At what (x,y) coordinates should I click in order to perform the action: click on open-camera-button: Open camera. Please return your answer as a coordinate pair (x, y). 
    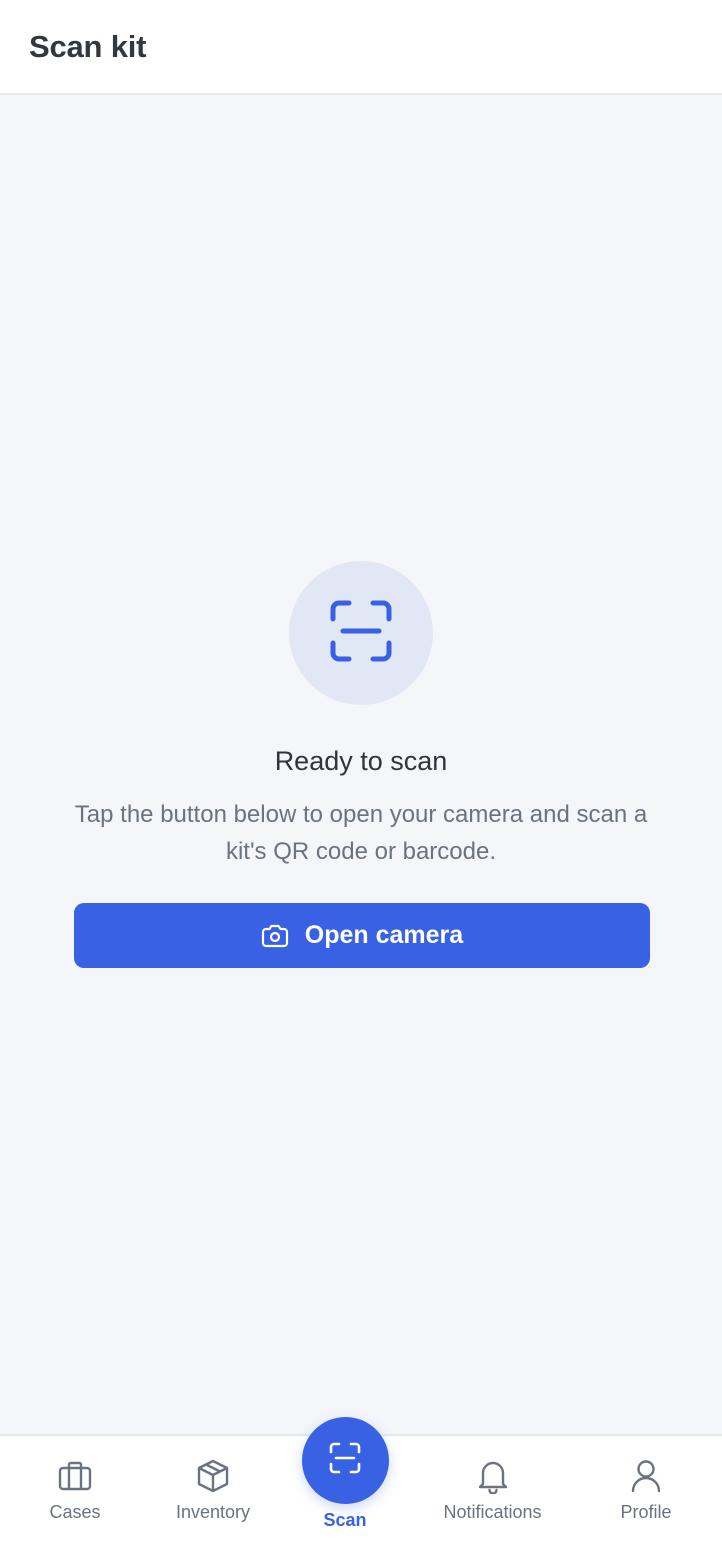
    Looking at the image, I should click on (362, 935).